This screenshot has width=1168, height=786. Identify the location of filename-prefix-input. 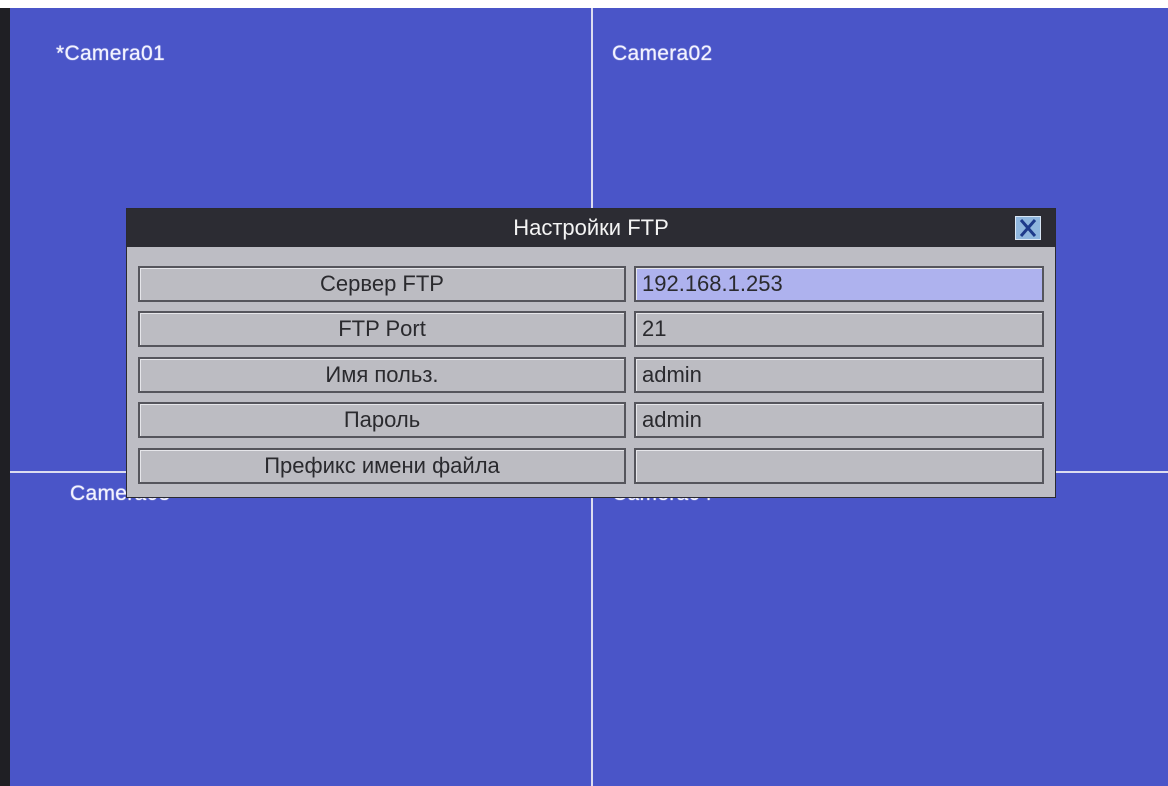
(839, 466).